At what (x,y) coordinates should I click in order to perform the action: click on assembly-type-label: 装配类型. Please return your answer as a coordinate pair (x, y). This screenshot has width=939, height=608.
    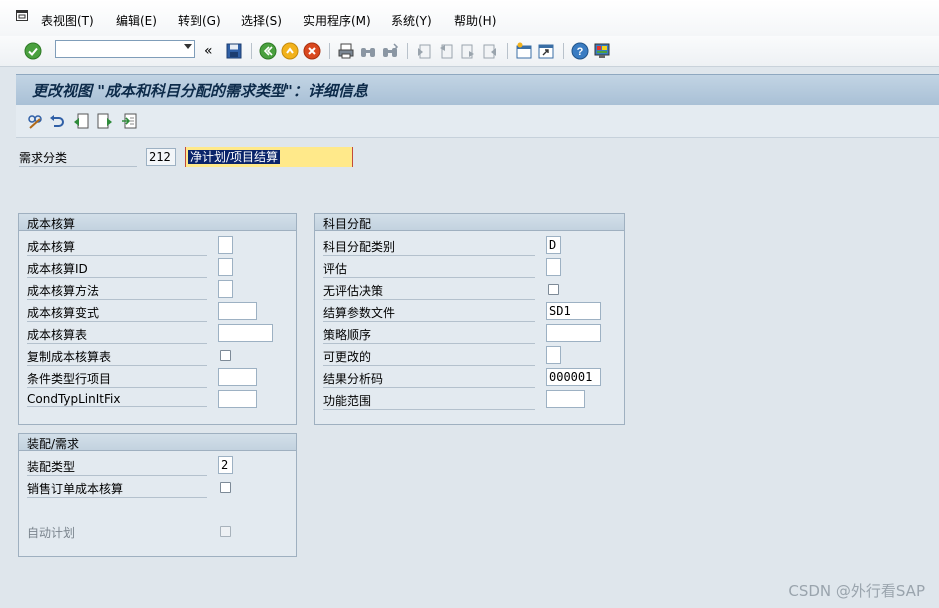
    Looking at the image, I should click on (117, 467).